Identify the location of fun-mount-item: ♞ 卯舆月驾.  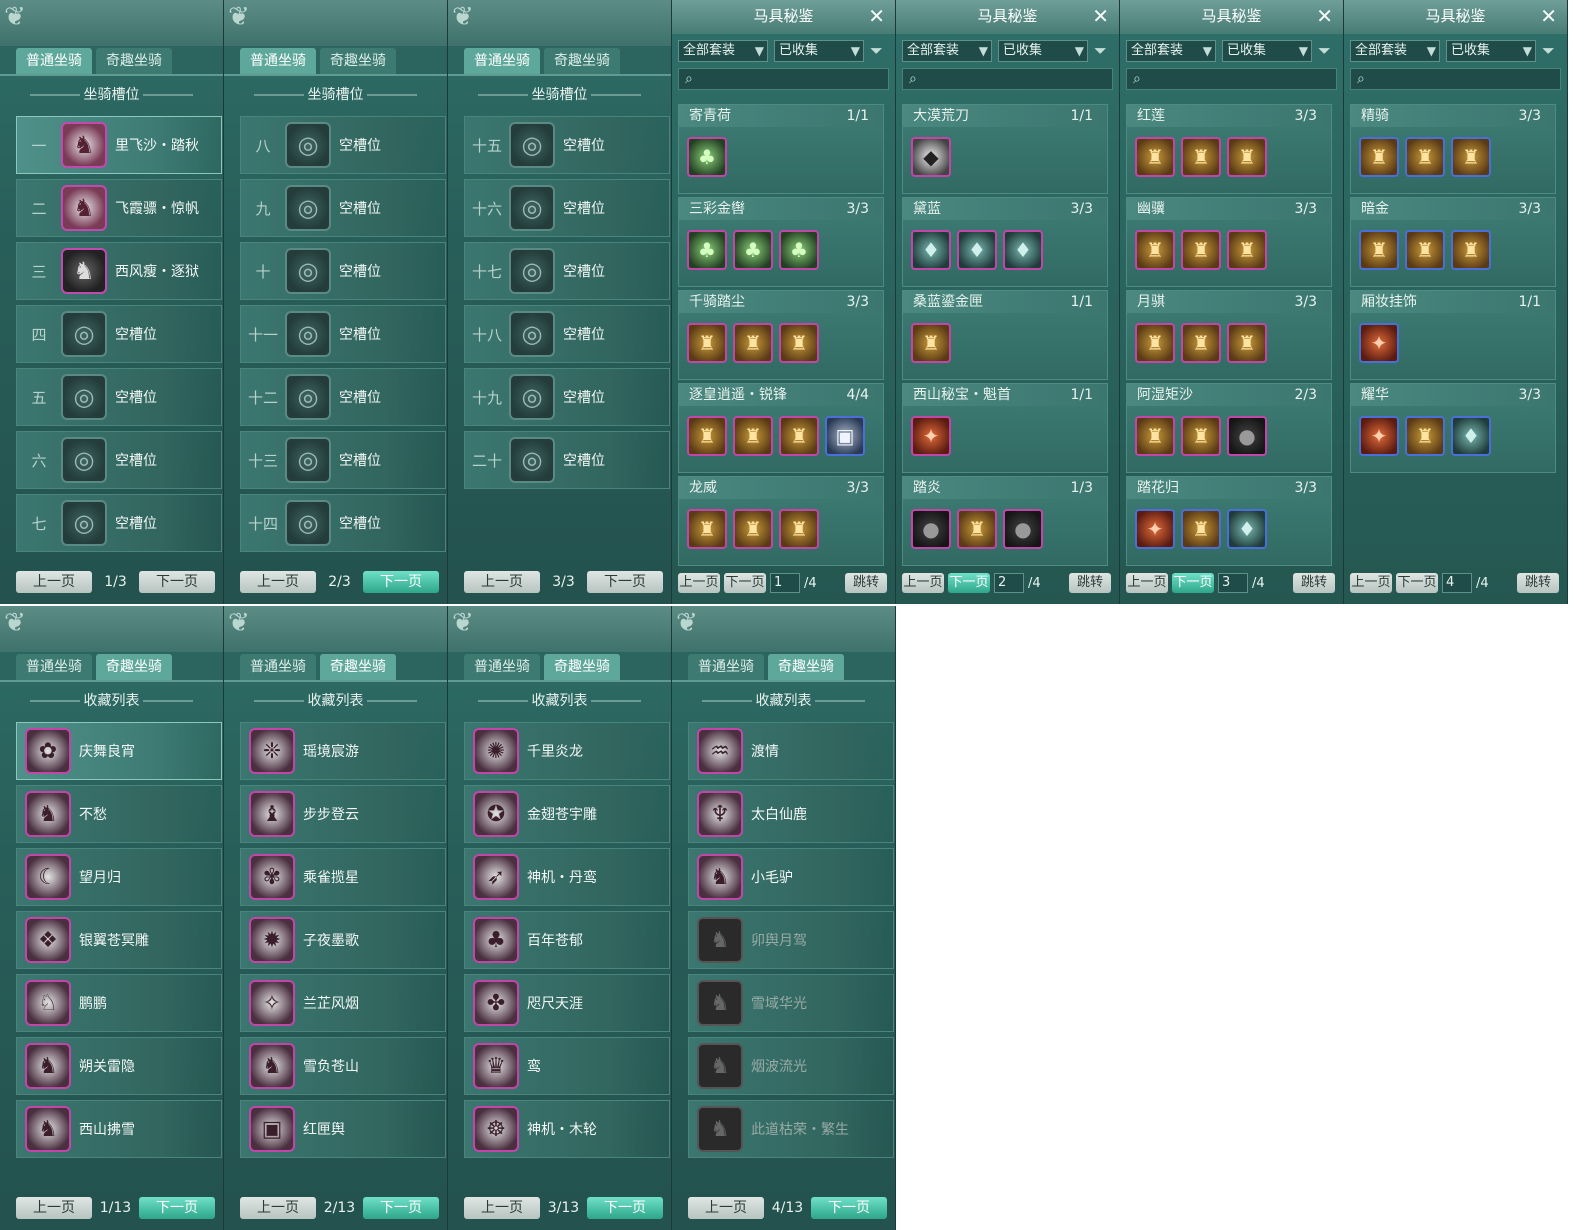
(791, 940).